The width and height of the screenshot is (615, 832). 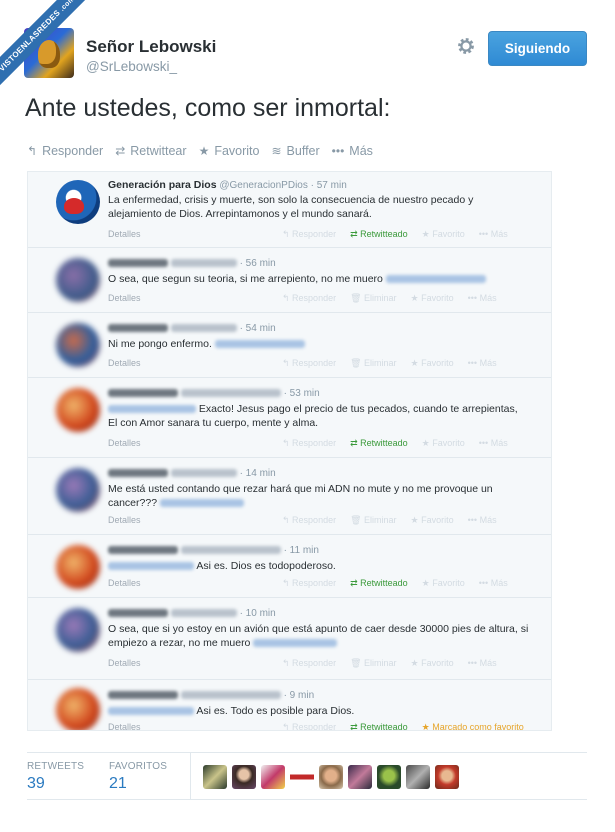 What do you see at coordinates (537, 48) in the screenshot?
I see `following-button: Siguiendo` at bounding box center [537, 48].